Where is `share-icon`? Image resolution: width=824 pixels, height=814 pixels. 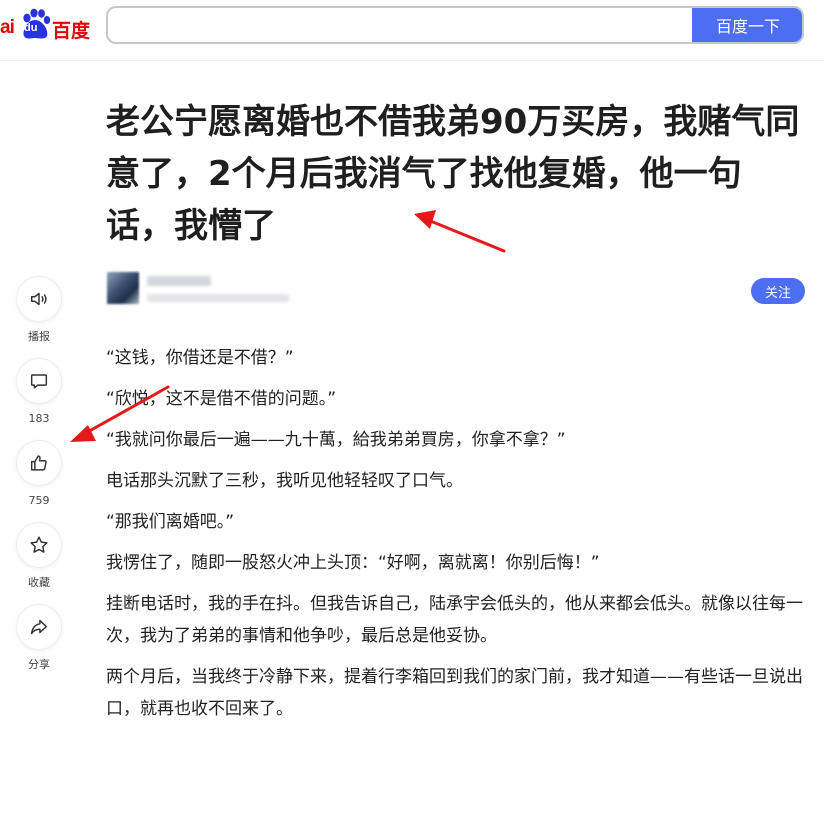 share-icon is located at coordinates (39, 627).